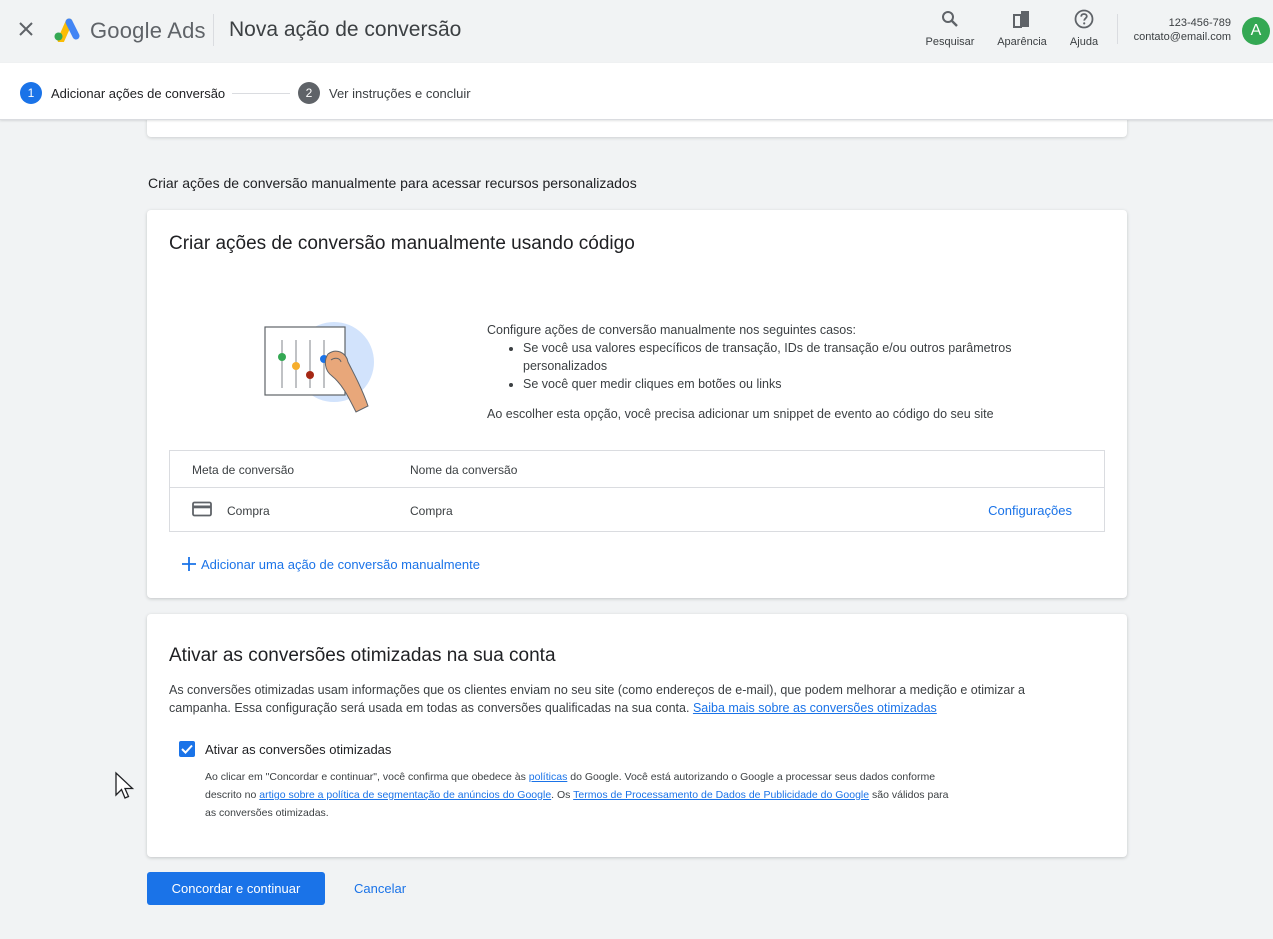 The height and width of the screenshot is (939, 1273). What do you see at coordinates (1084, 42) in the screenshot?
I see `help-label: Ajuda` at bounding box center [1084, 42].